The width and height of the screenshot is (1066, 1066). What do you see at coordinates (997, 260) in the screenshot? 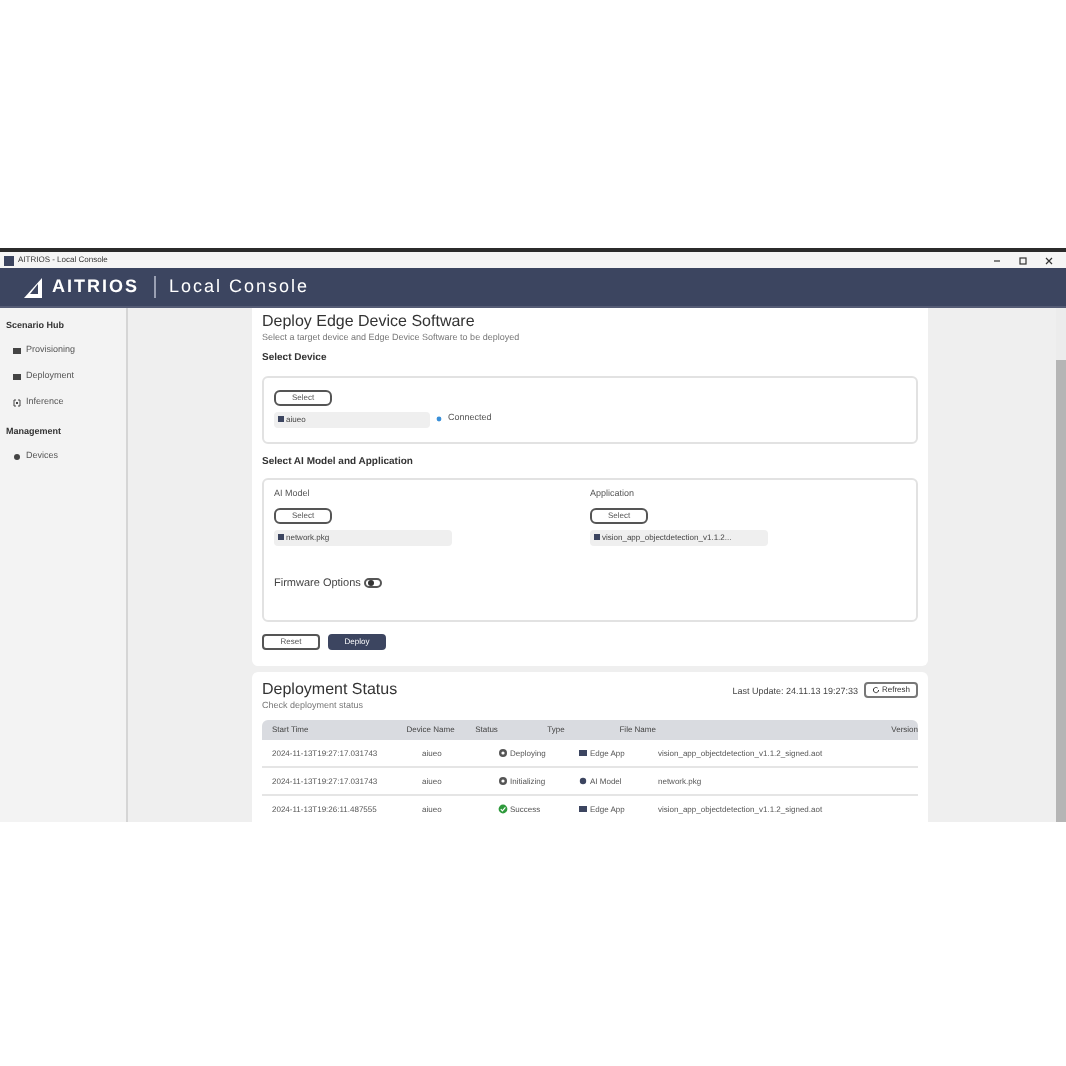
I see `minimize-icon` at bounding box center [997, 260].